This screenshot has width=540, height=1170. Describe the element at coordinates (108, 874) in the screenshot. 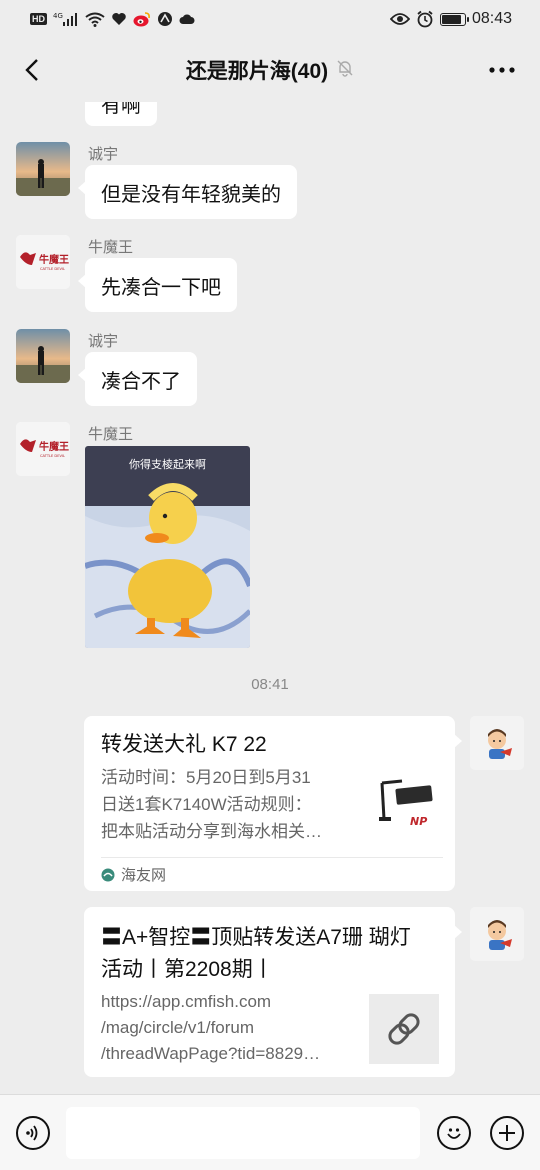

I see `source-logo-icon` at that location.